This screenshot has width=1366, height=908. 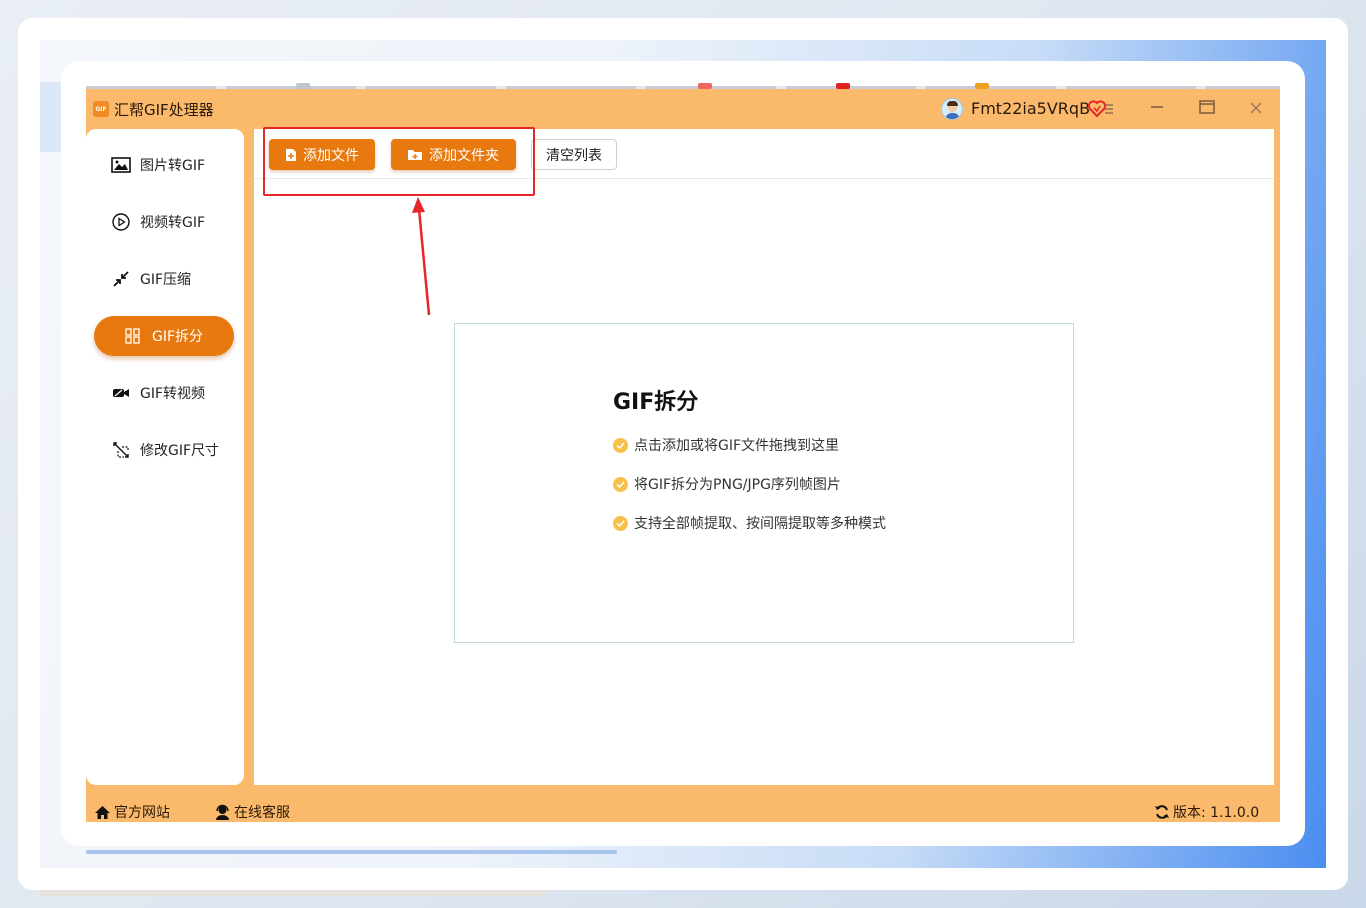 I want to click on play-icon, so click(x=121, y=222).